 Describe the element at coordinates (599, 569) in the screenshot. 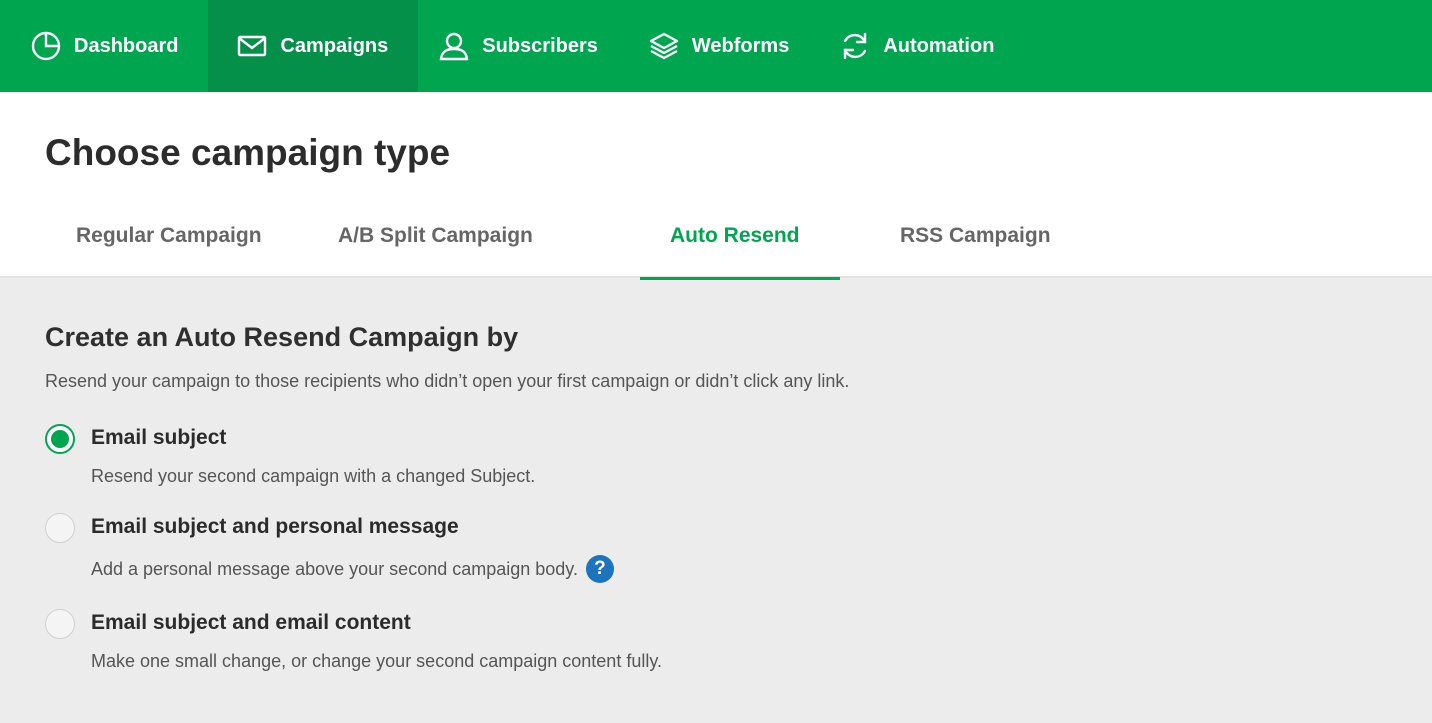

I see `help-icon: ?` at that location.